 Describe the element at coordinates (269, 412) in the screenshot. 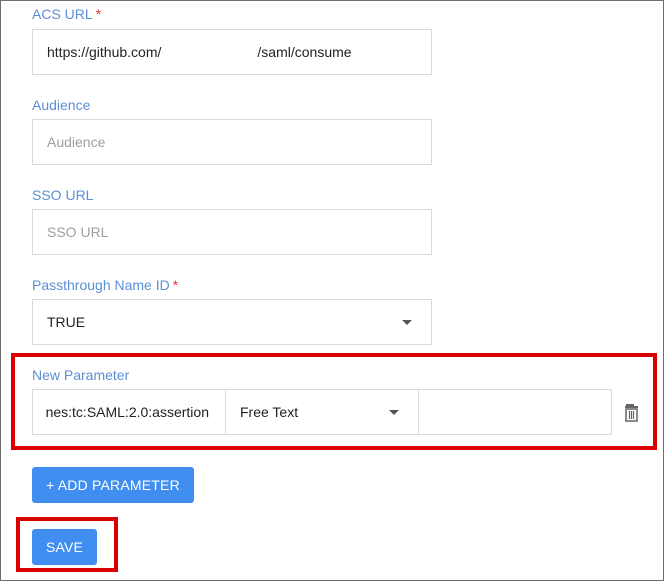

I see `parameter-type-value: Free Text` at that location.